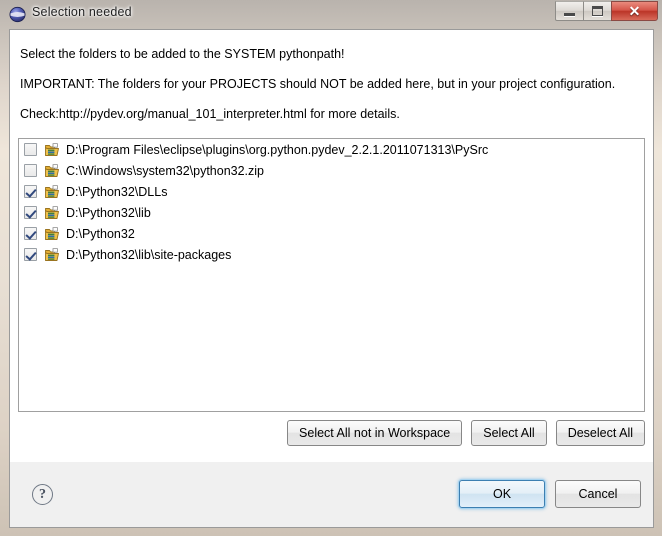  I want to click on footer-buttons: OK Cancel, so click(550, 494).